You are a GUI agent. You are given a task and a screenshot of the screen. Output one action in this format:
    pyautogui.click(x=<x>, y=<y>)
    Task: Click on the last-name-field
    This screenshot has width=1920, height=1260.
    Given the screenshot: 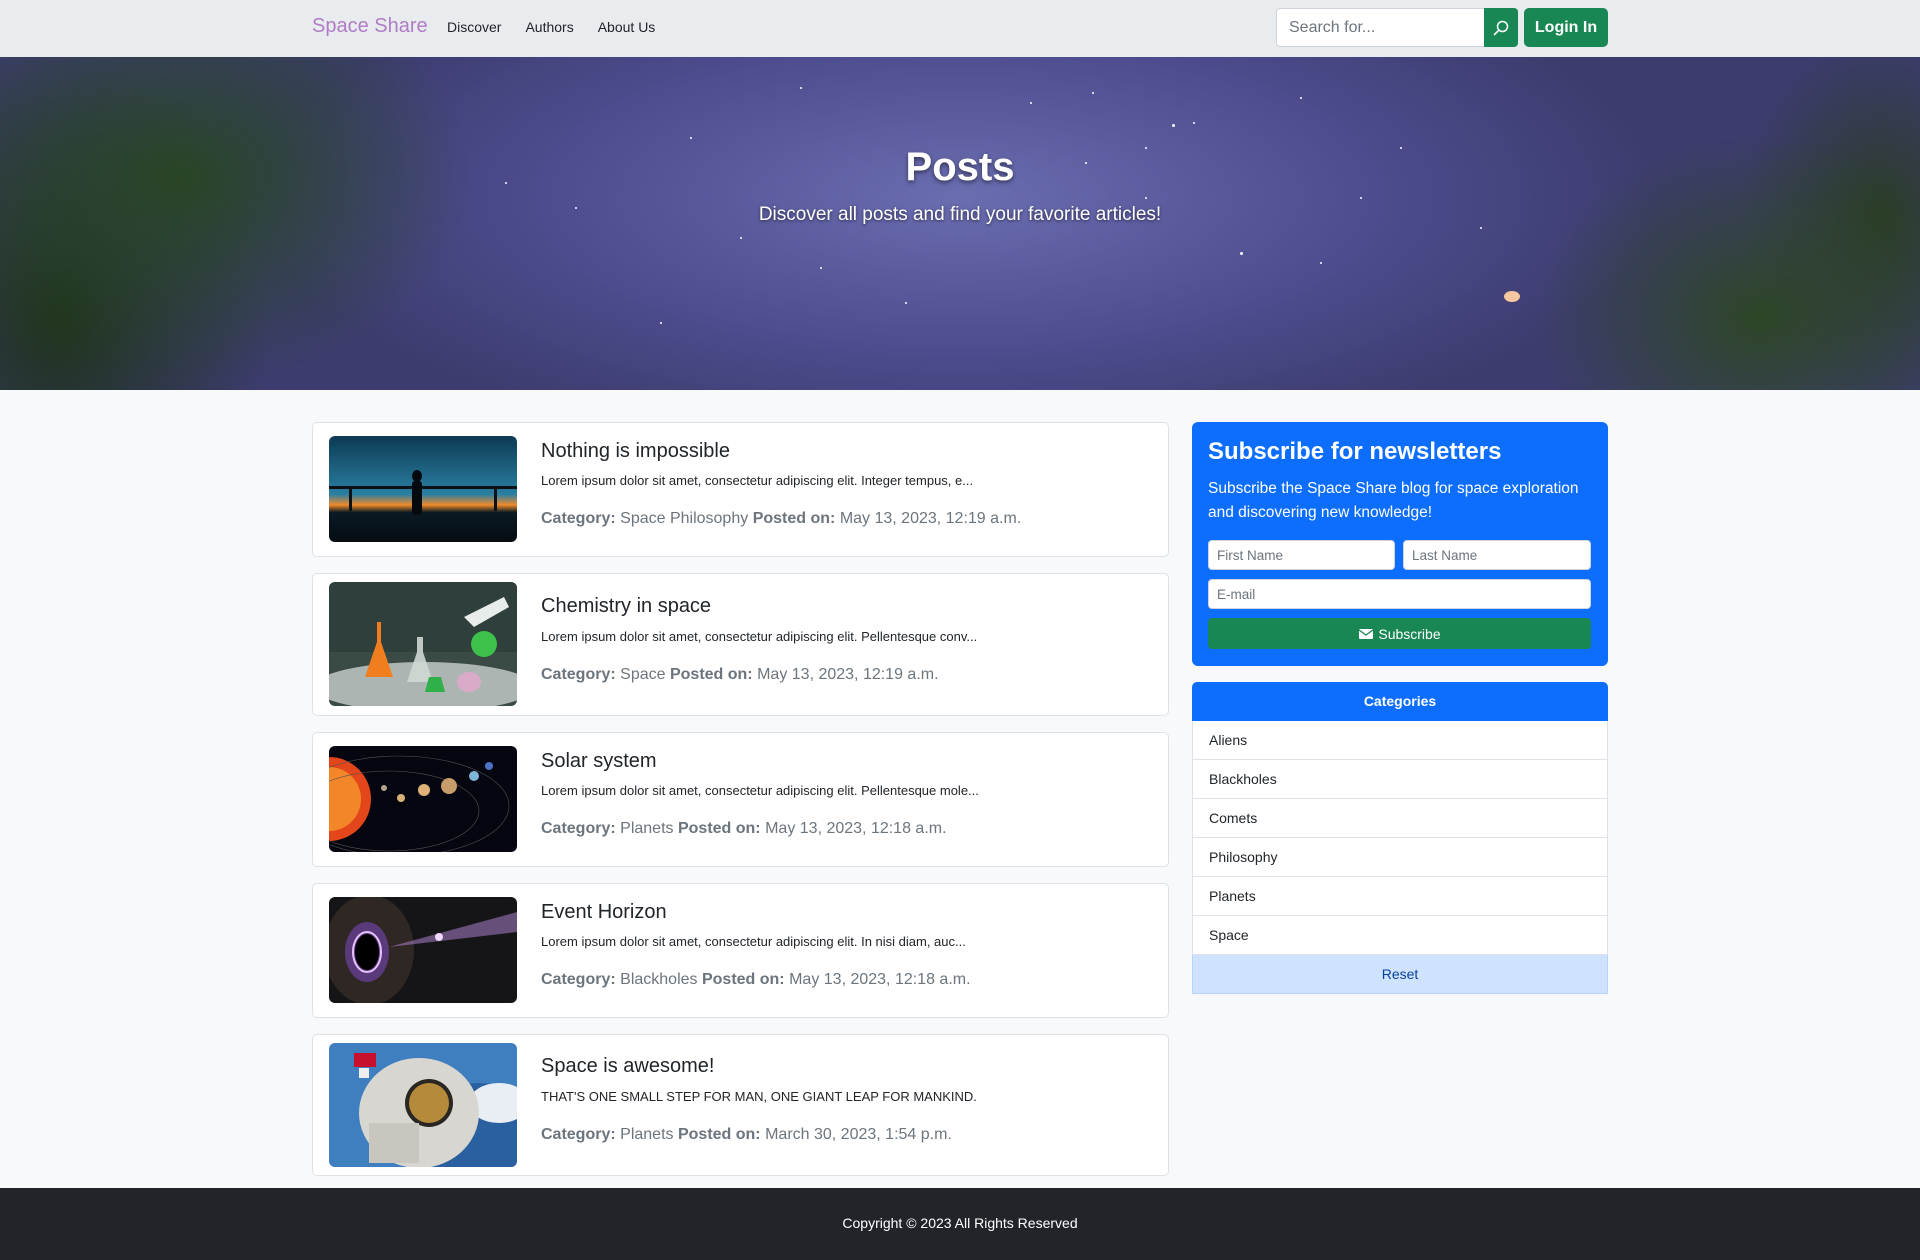 What is the action you would take?
    pyautogui.click(x=1497, y=555)
    